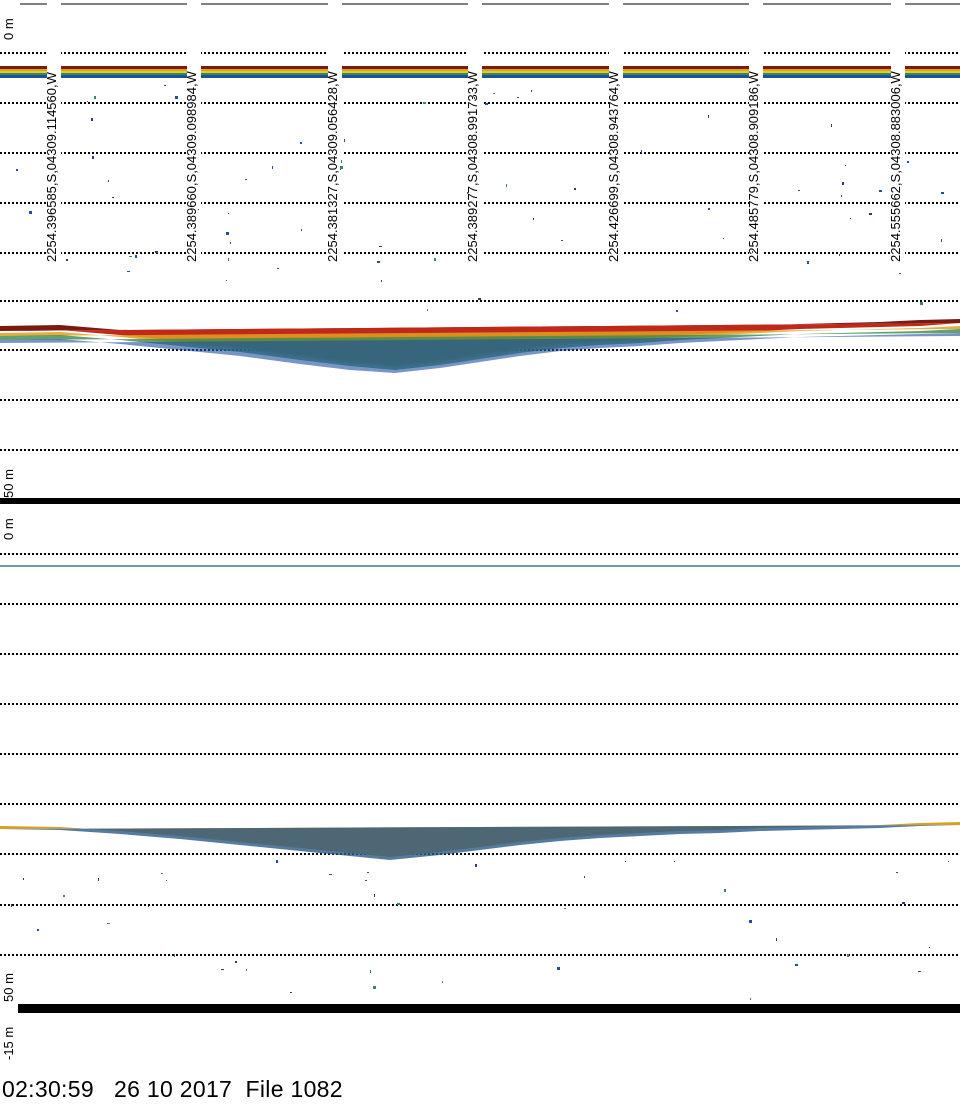 This screenshot has height=1108, width=960. What do you see at coordinates (172, 1089) in the screenshot?
I see `status-footer: 02:30:59 26 10 2017 File 1082` at bounding box center [172, 1089].